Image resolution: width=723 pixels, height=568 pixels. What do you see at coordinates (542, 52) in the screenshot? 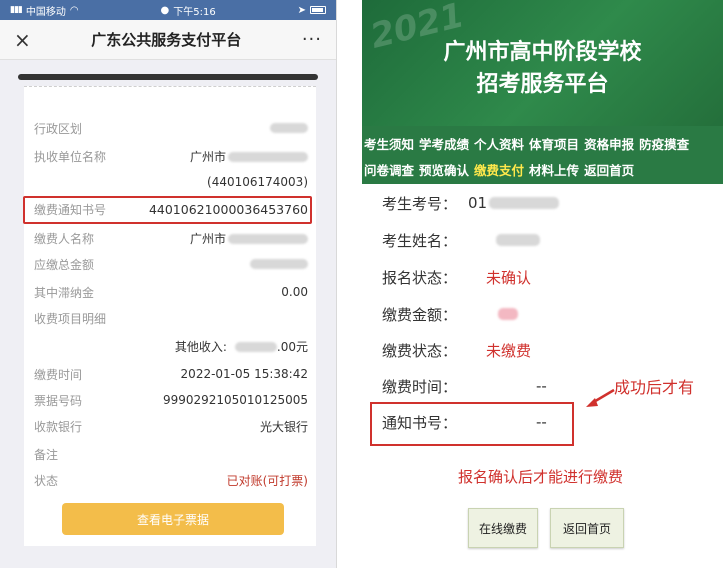
I see `platform-title-line1: 广州市高中阶段学校` at bounding box center [542, 52].